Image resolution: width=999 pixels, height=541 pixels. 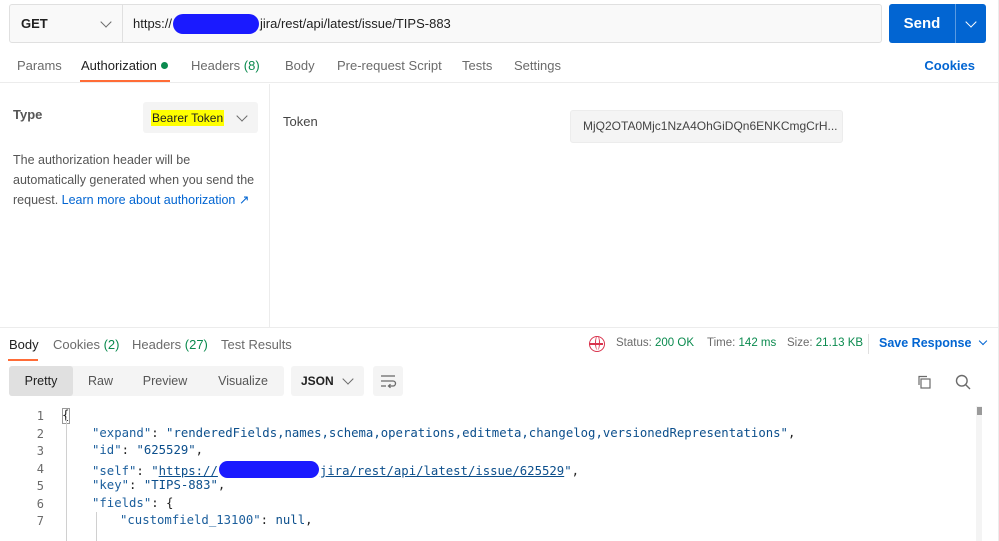 I want to click on copy-icon, so click(x=924, y=382).